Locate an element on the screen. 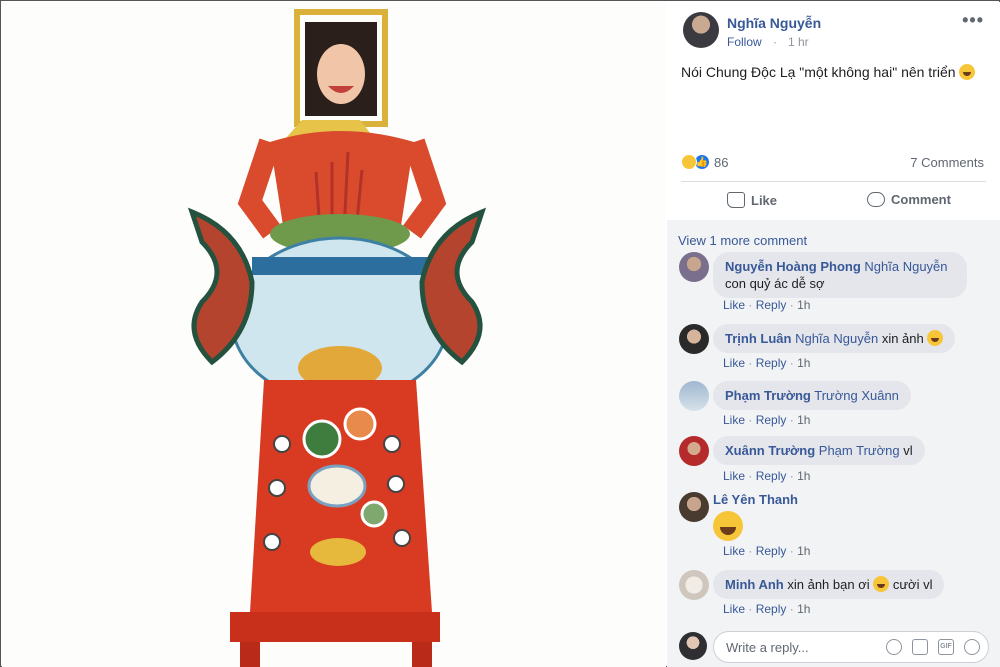 Image resolution: width=1000 pixels, height=667 pixels. reply-tools: GIF is located at coordinates (933, 647).